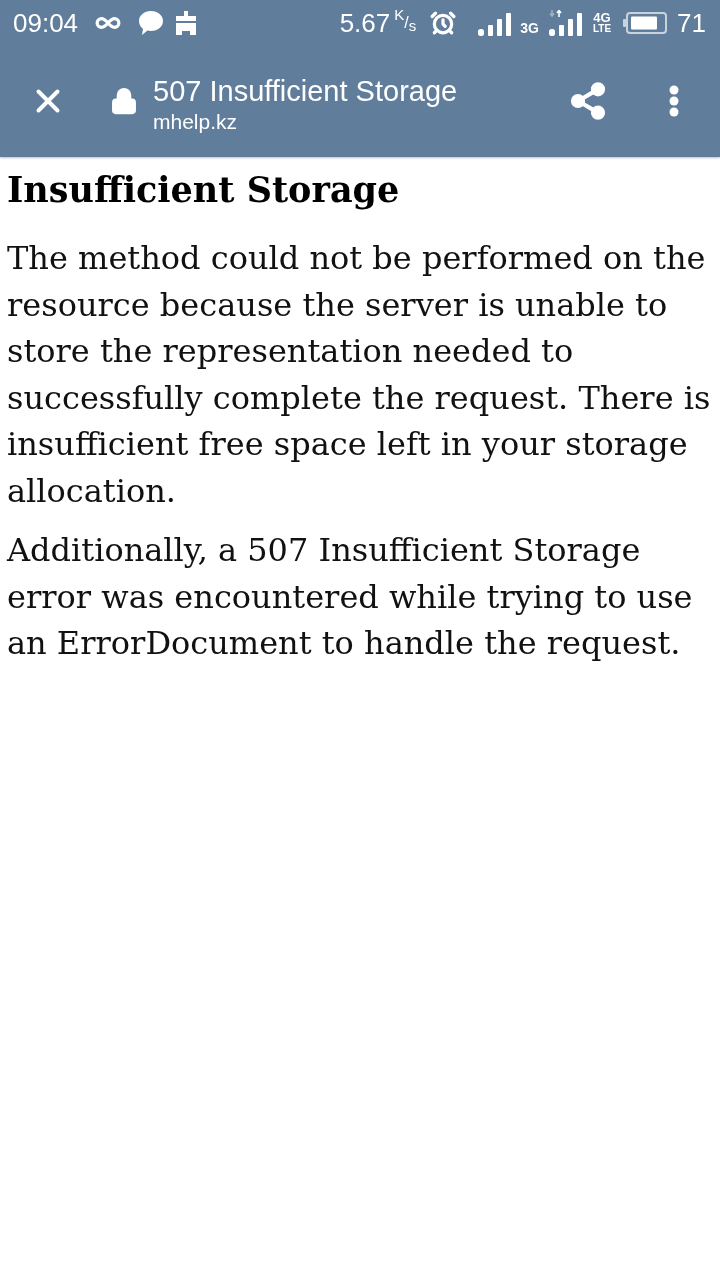 The image size is (720, 1280). Describe the element at coordinates (124, 101) in the screenshot. I see `lock-icon` at that location.